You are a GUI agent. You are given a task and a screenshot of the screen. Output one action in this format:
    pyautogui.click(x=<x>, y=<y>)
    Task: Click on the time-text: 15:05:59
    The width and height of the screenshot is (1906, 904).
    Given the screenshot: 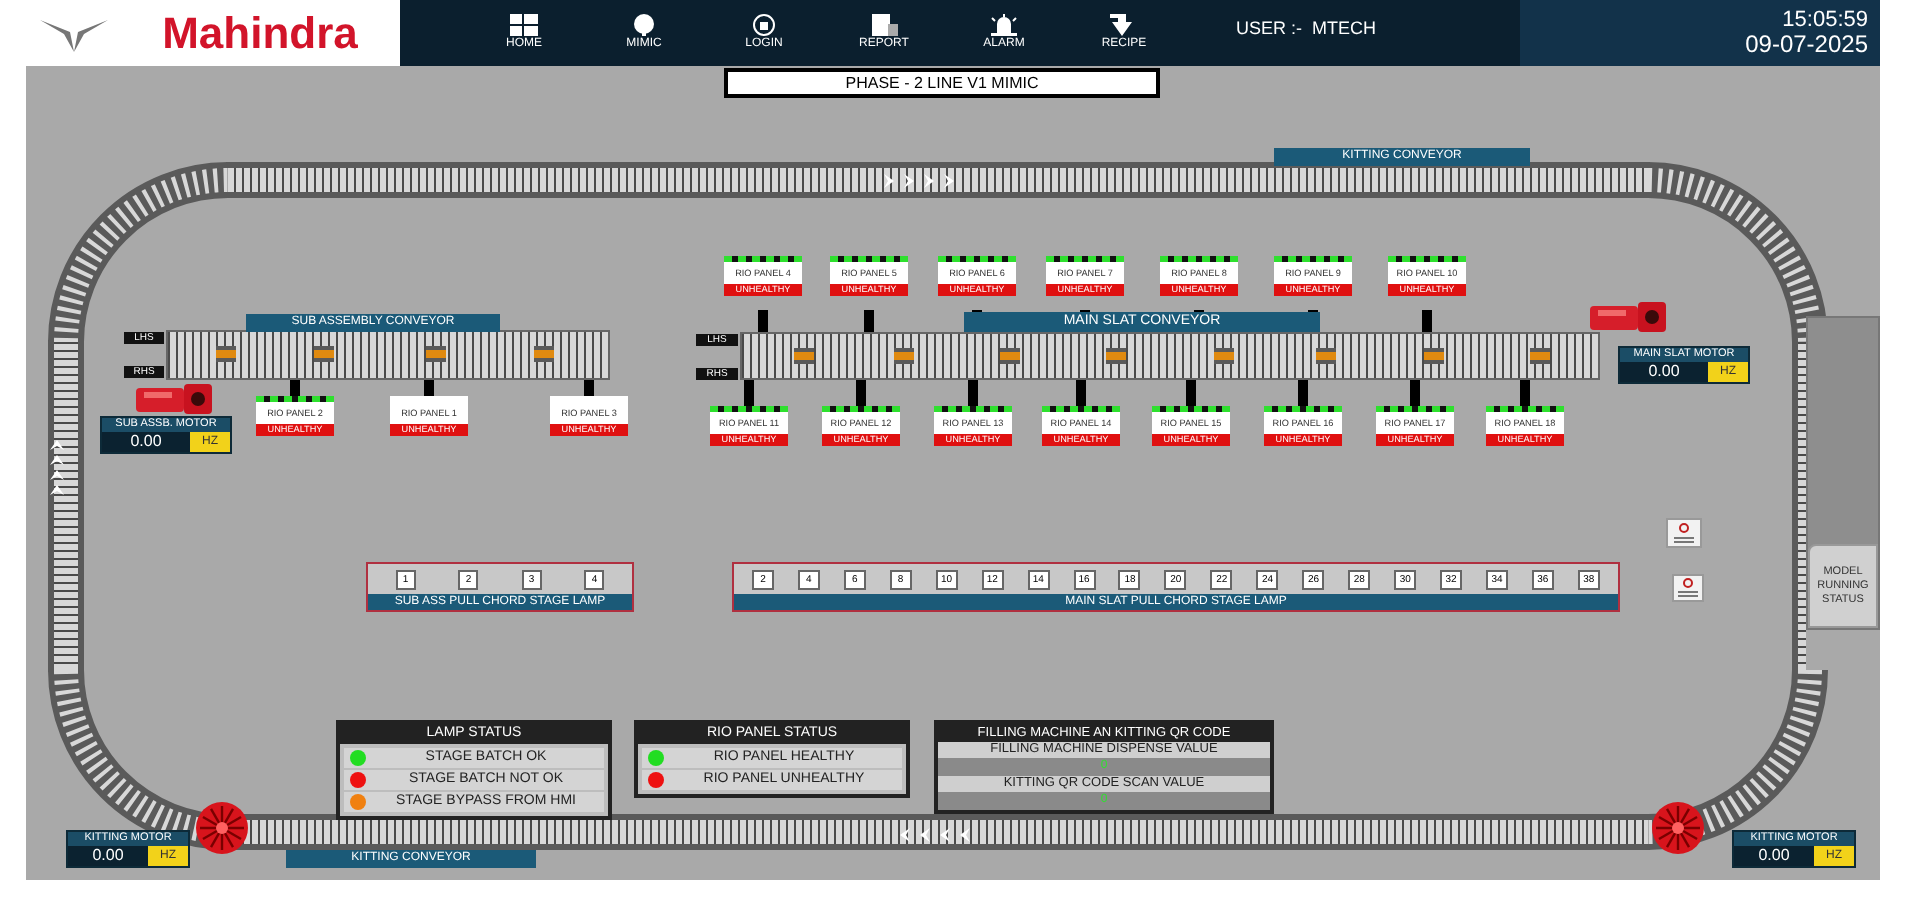 What is the action you would take?
    pyautogui.click(x=1825, y=20)
    